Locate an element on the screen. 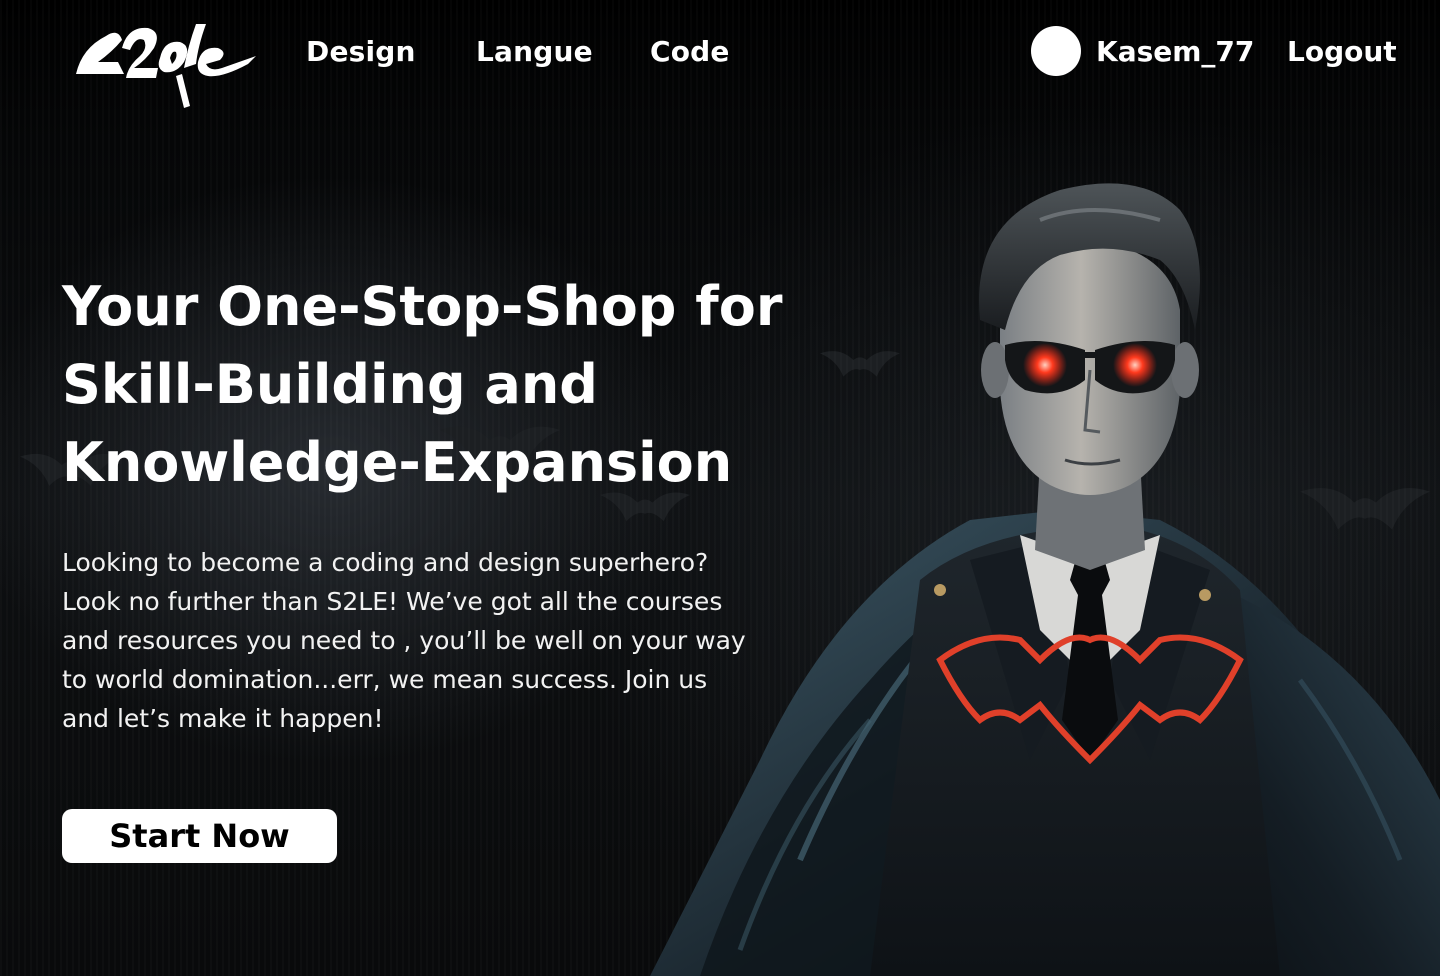 Image resolution: width=1440 pixels, height=976 pixels. start-now-button: Start Now is located at coordinates (199, 836).